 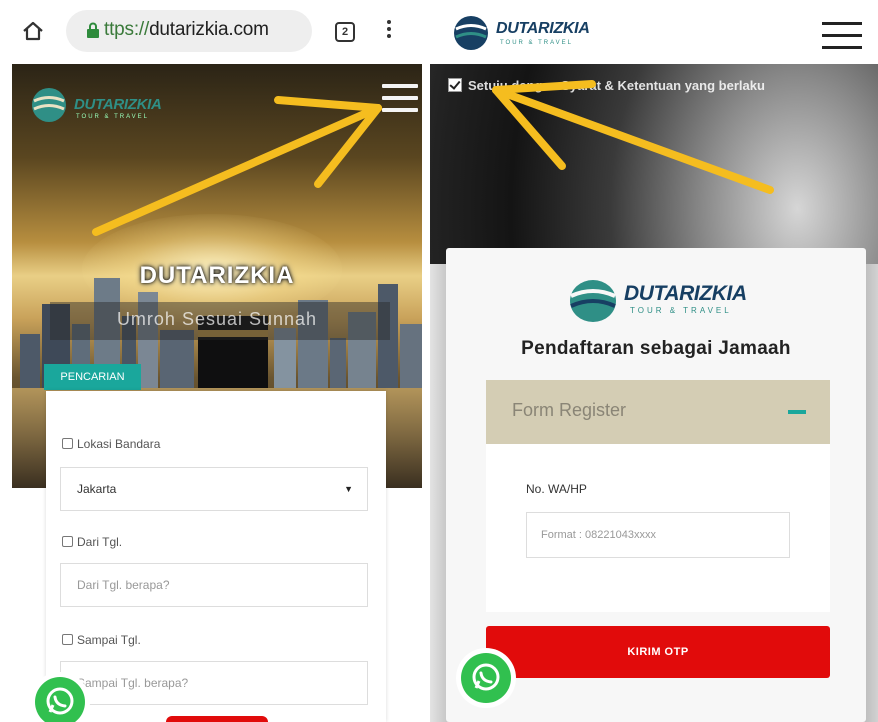 What do you see at coordinates (113, 117) in the screenshot?
I see `hero-logo-subtext: TOUR & TRAVEL` at bounding box center [113, 117].